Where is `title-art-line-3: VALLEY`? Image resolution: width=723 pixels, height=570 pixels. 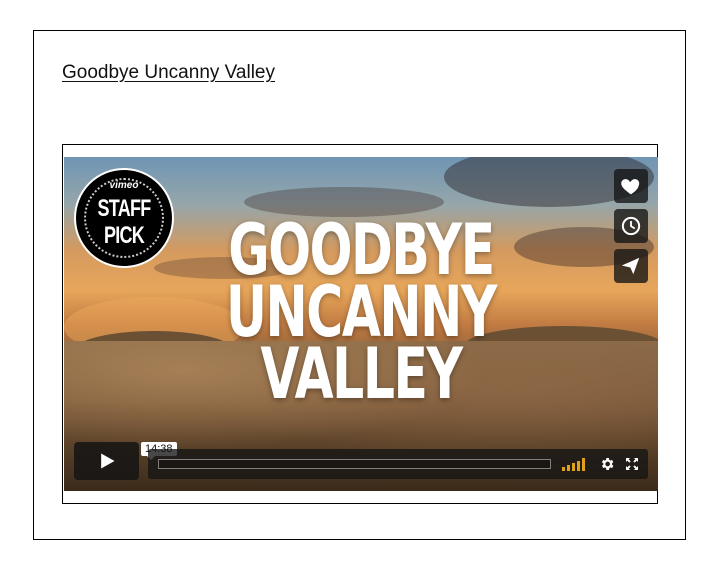 title-art-line-3: VALLEY is located at coordinates (361, 374).